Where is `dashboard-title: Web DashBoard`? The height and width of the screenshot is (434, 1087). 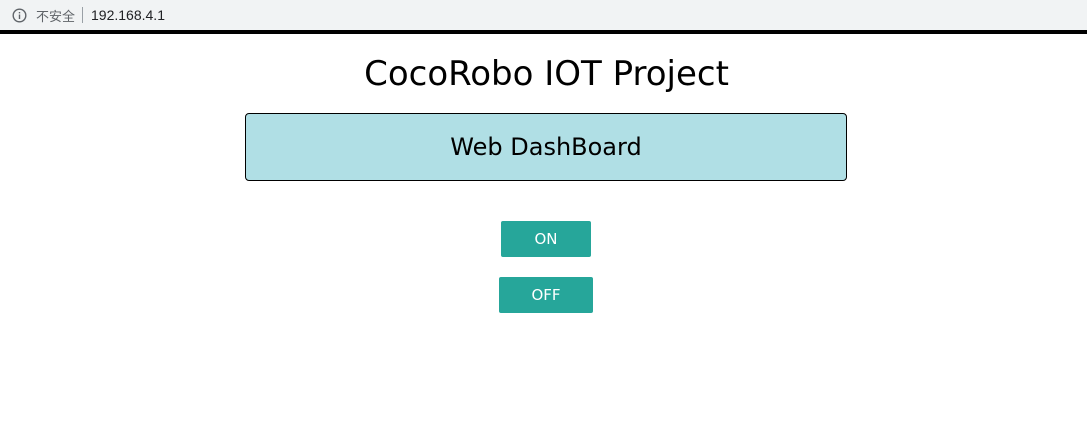
dashboard-title: Web DashBoard is located at coordinates (546, 147).